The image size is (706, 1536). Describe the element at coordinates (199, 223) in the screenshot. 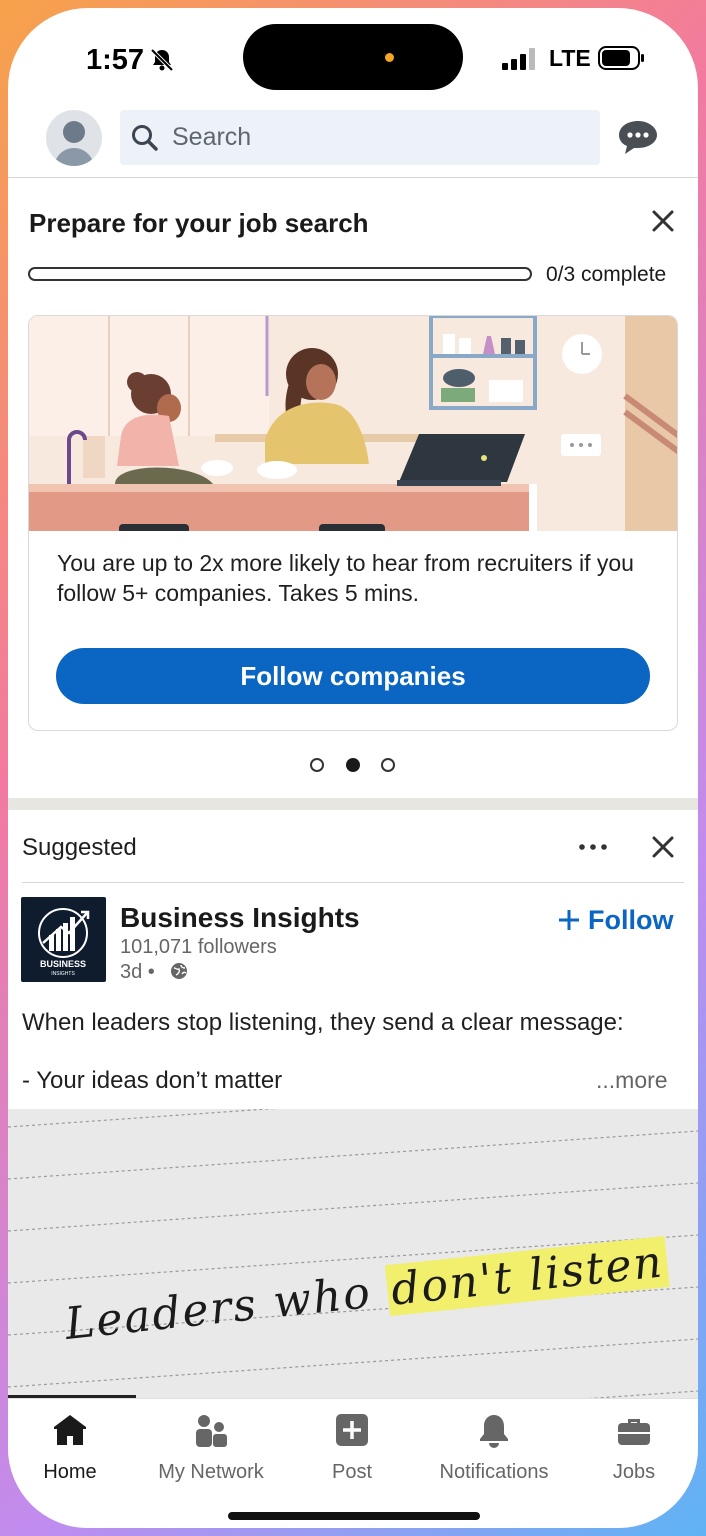

I see `job-card-title: Prepare for your job search` at that location.